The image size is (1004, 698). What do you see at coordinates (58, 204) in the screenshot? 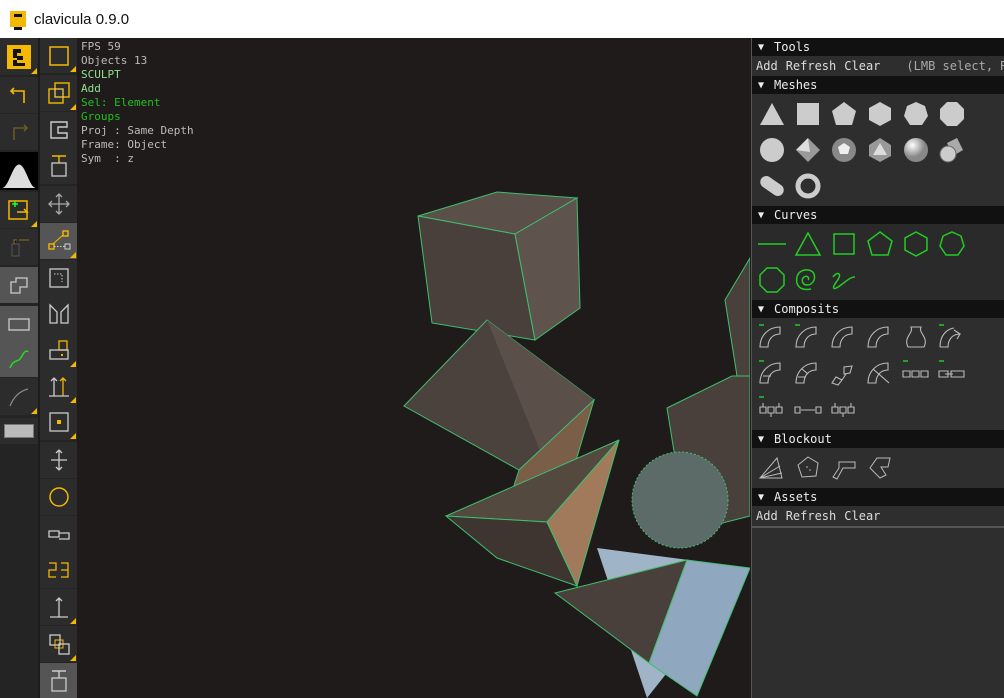
I see `move-button` at bounding box center [58, 204].